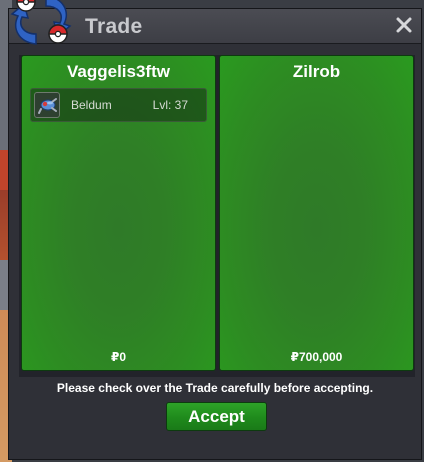 The width and height of the screenshot is (424, 462). What do you see at coordinates (91, 105) in the screenshot?
I see `item-name: Beldum` at bounding box center [91, 105].